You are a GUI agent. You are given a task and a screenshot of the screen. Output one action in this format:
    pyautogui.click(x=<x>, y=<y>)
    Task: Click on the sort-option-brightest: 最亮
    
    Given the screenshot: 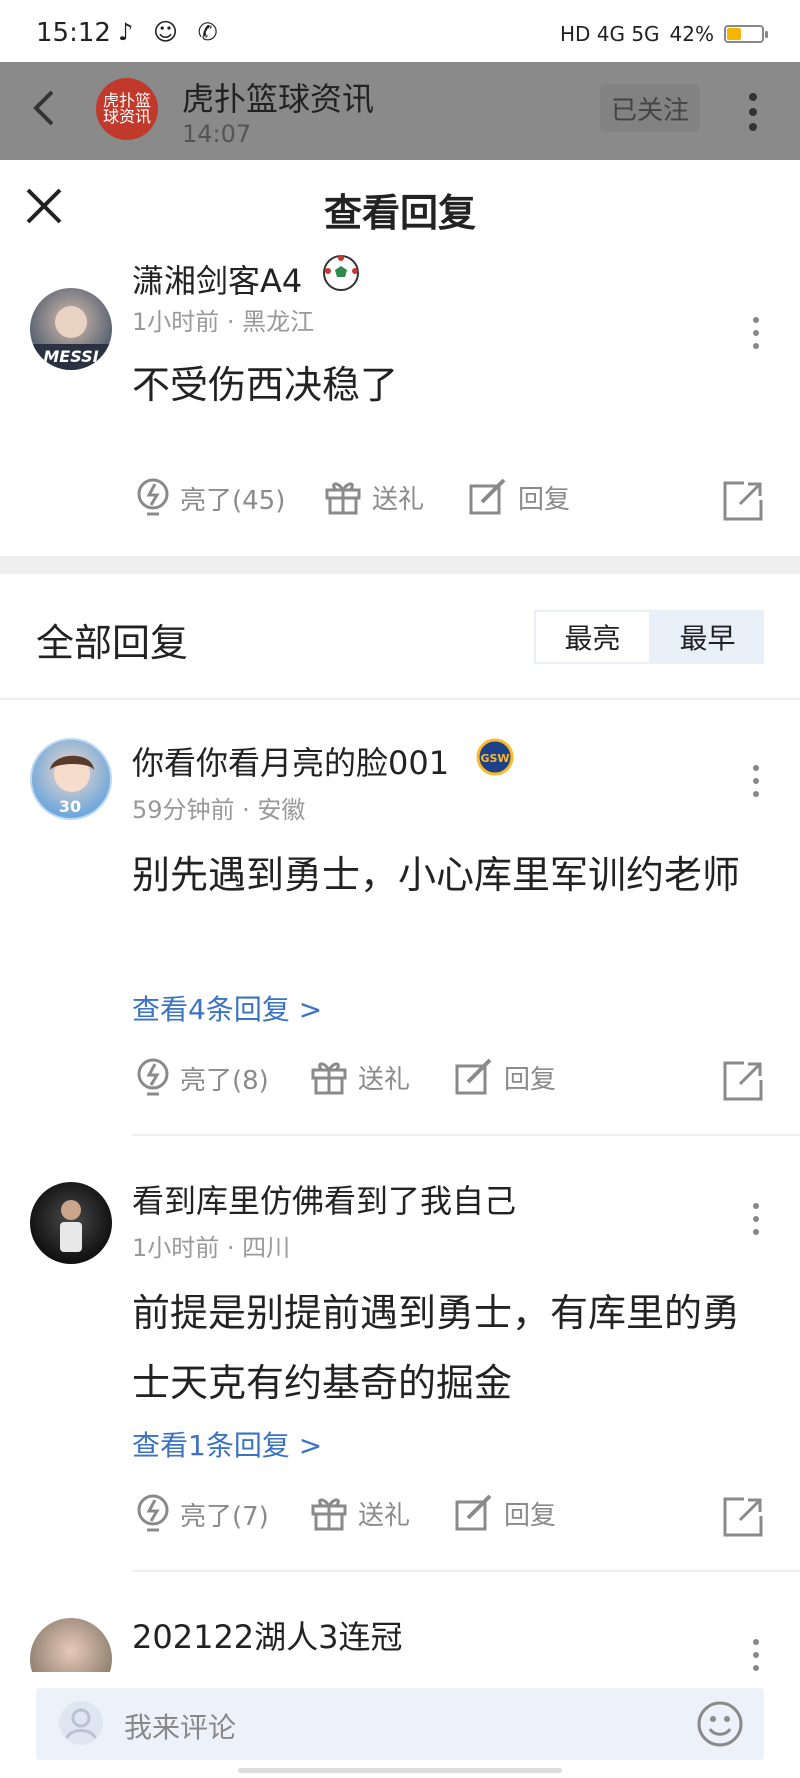 What is the action you would take?
    pyautogui.click(x=592, y=637)
    